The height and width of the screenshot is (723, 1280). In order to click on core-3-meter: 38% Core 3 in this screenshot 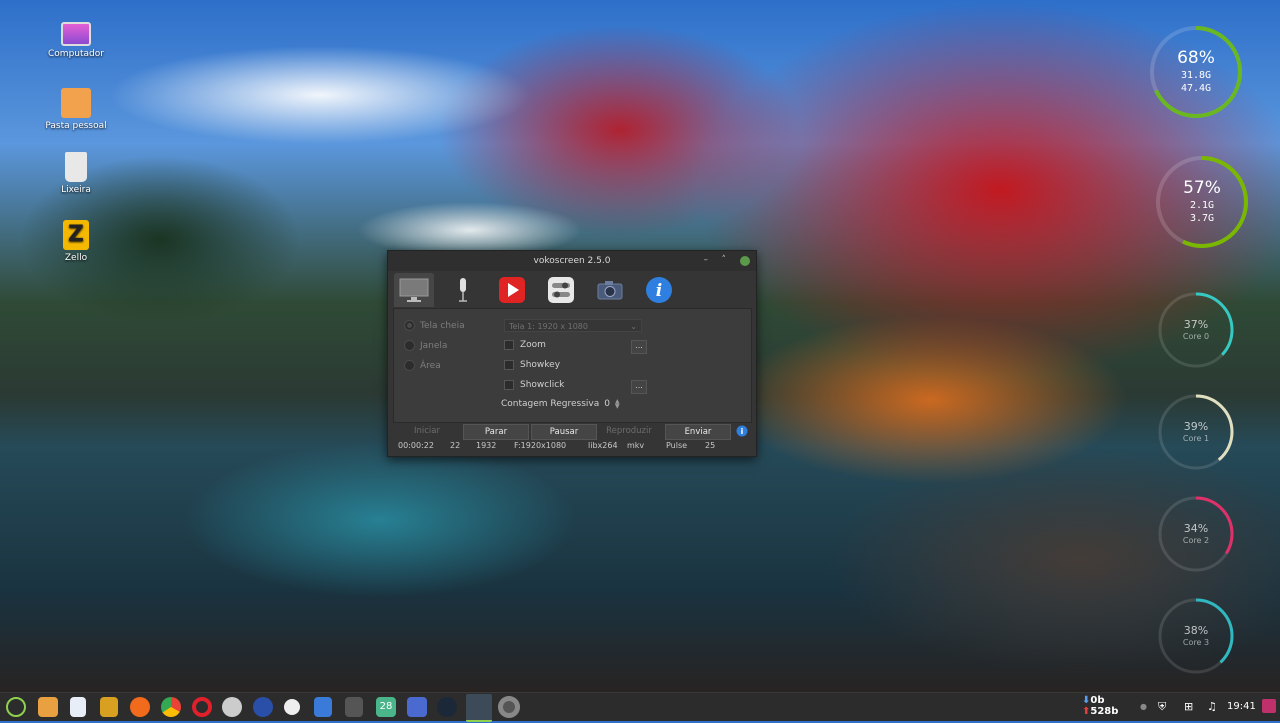, I will do `click(1196, 636)`.